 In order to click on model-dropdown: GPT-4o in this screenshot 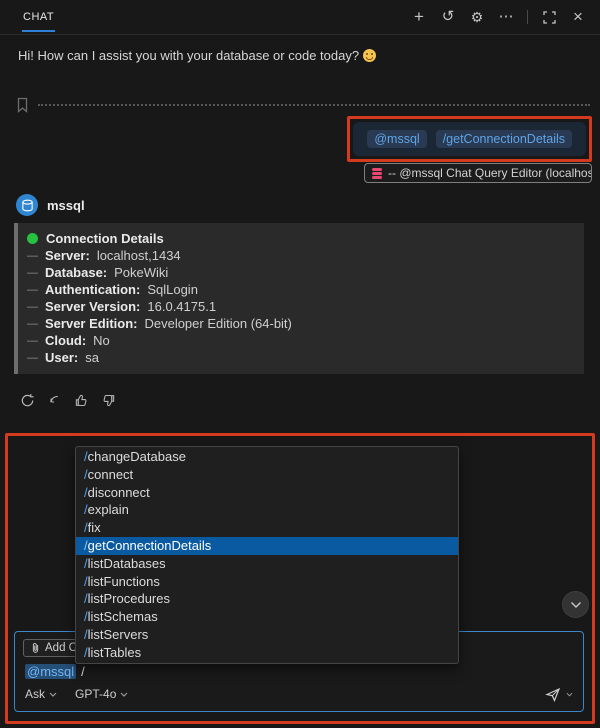, I will do `click(101, 694)`.